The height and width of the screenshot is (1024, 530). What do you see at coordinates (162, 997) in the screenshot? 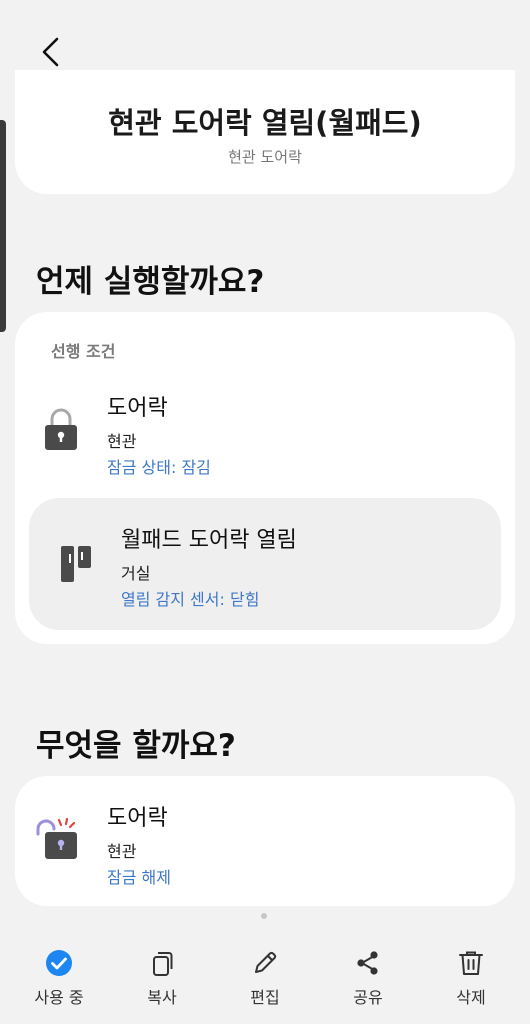
I see `copy-label: 복사` at bounding box center [162, 997].